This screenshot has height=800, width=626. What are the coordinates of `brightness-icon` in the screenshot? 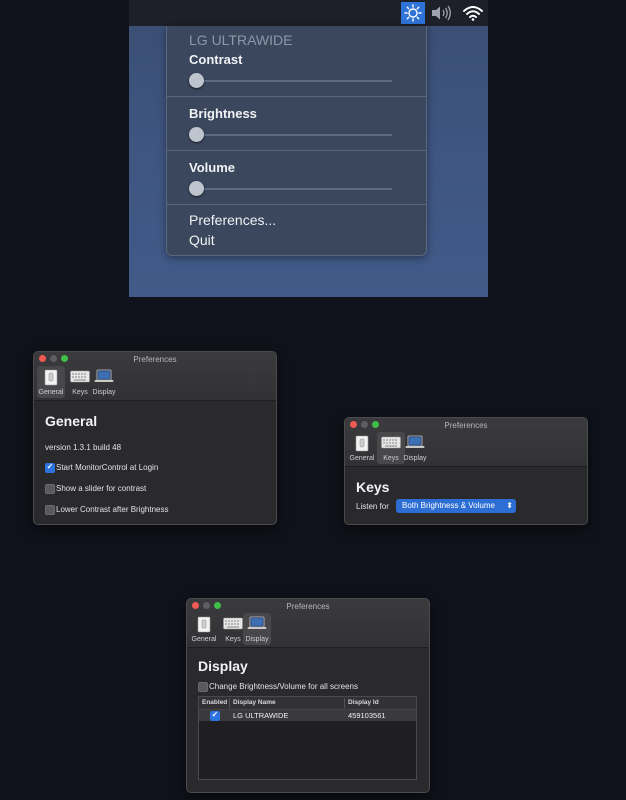 It's located at (413, 13).